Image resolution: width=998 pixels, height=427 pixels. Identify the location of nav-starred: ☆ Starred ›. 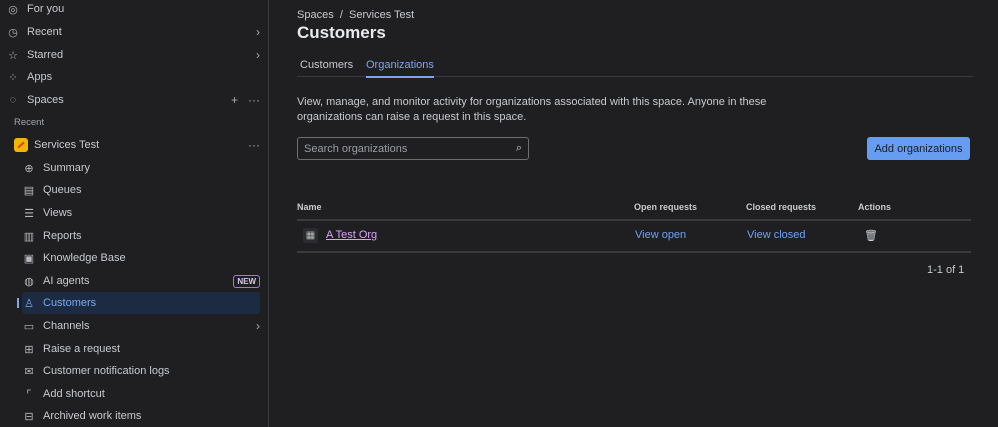
(133, 55).